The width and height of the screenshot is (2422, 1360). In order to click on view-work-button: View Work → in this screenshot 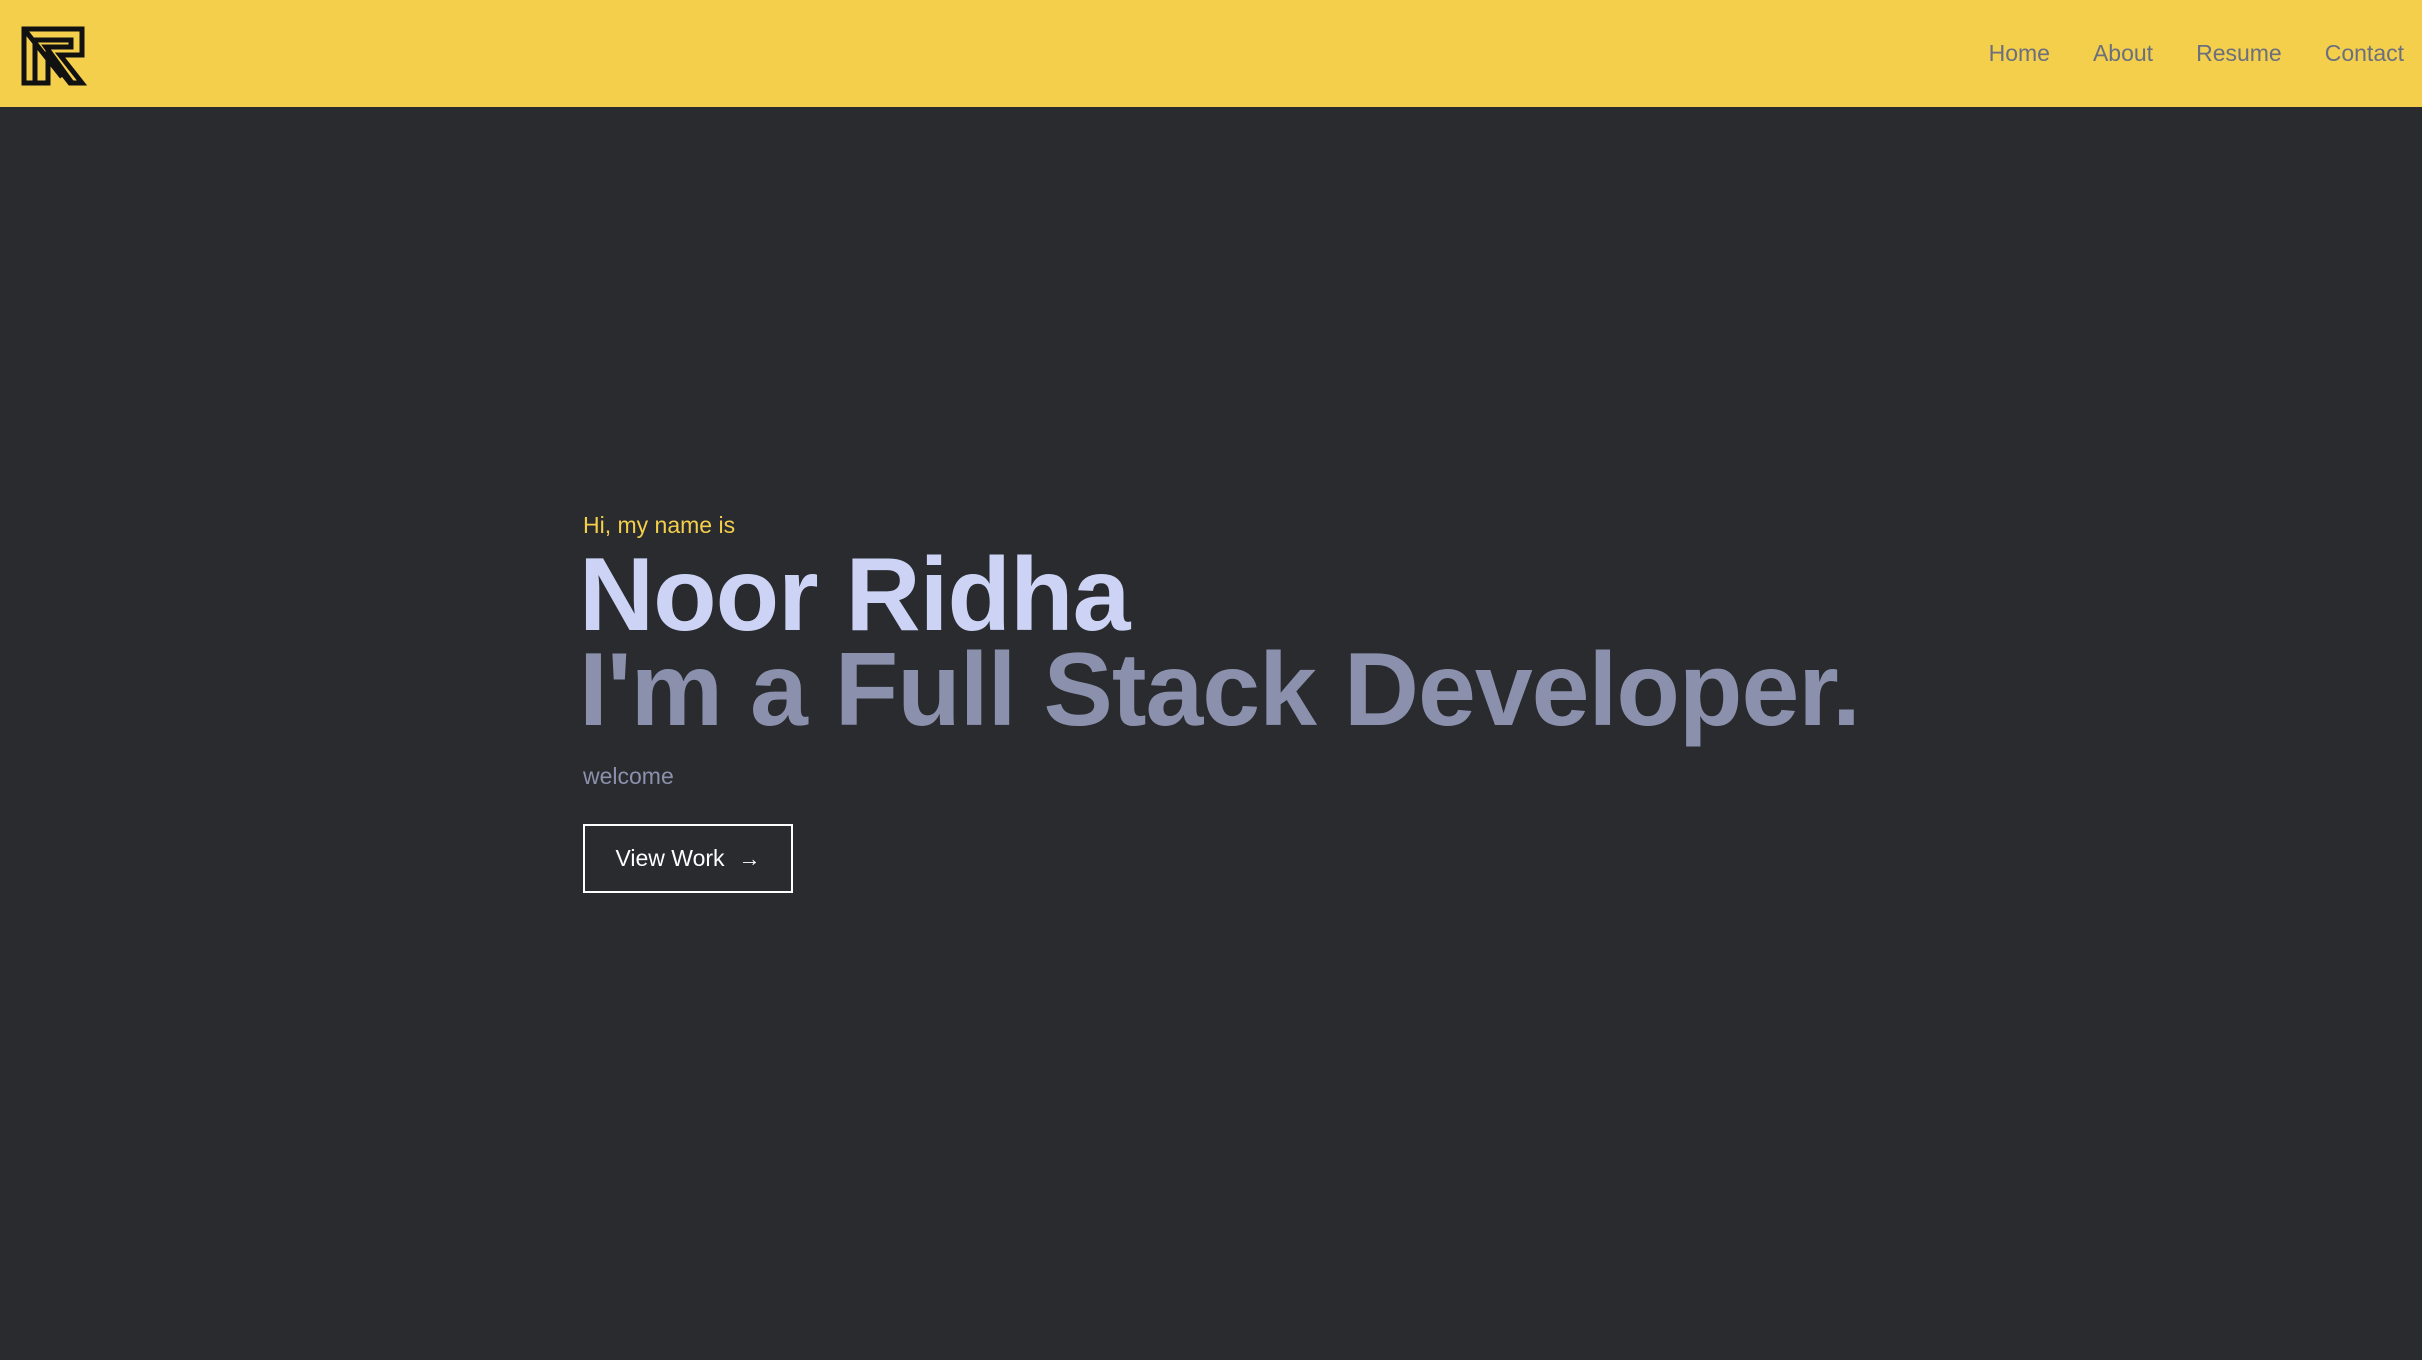, I will do `click(688, 858)`.